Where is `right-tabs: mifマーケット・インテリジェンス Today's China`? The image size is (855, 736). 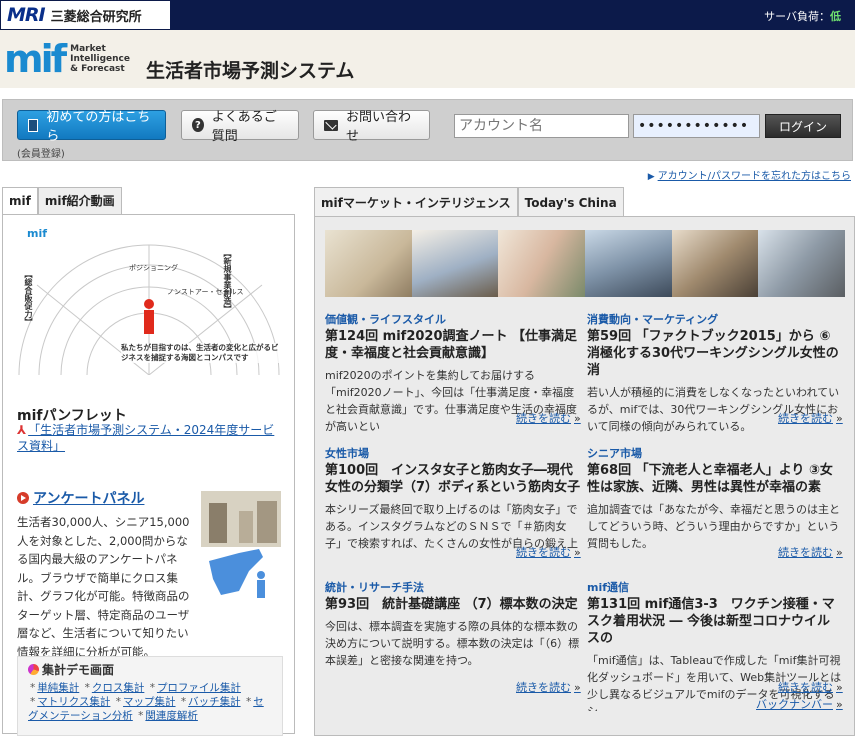 right-tabs: mifマーケット・インテリジェンス Today's China is located at coordinates (584, 202).